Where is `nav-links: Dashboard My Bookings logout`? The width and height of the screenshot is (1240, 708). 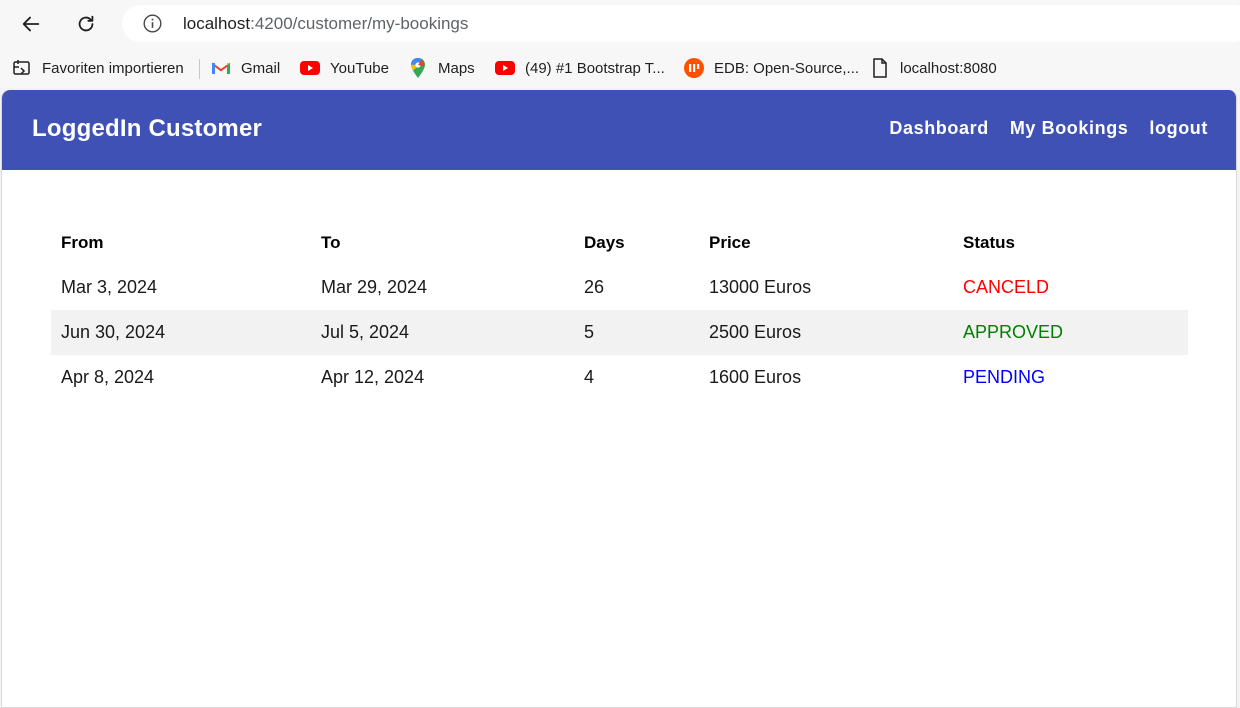 nav-links: Dashboard My Bookings logout is located at coordinates (1048, 128).